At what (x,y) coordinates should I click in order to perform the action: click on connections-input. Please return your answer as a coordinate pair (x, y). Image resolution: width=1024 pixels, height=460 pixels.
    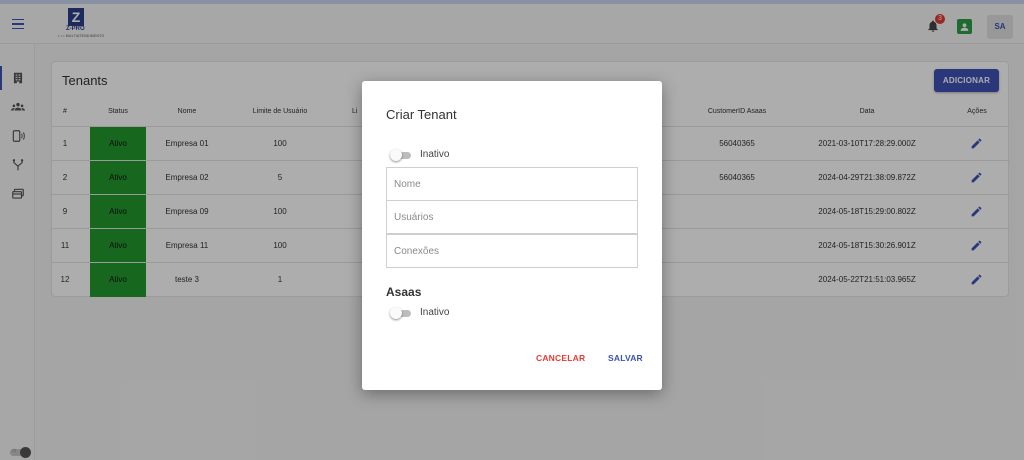
    Looking at the image, I should click on (512, 251).